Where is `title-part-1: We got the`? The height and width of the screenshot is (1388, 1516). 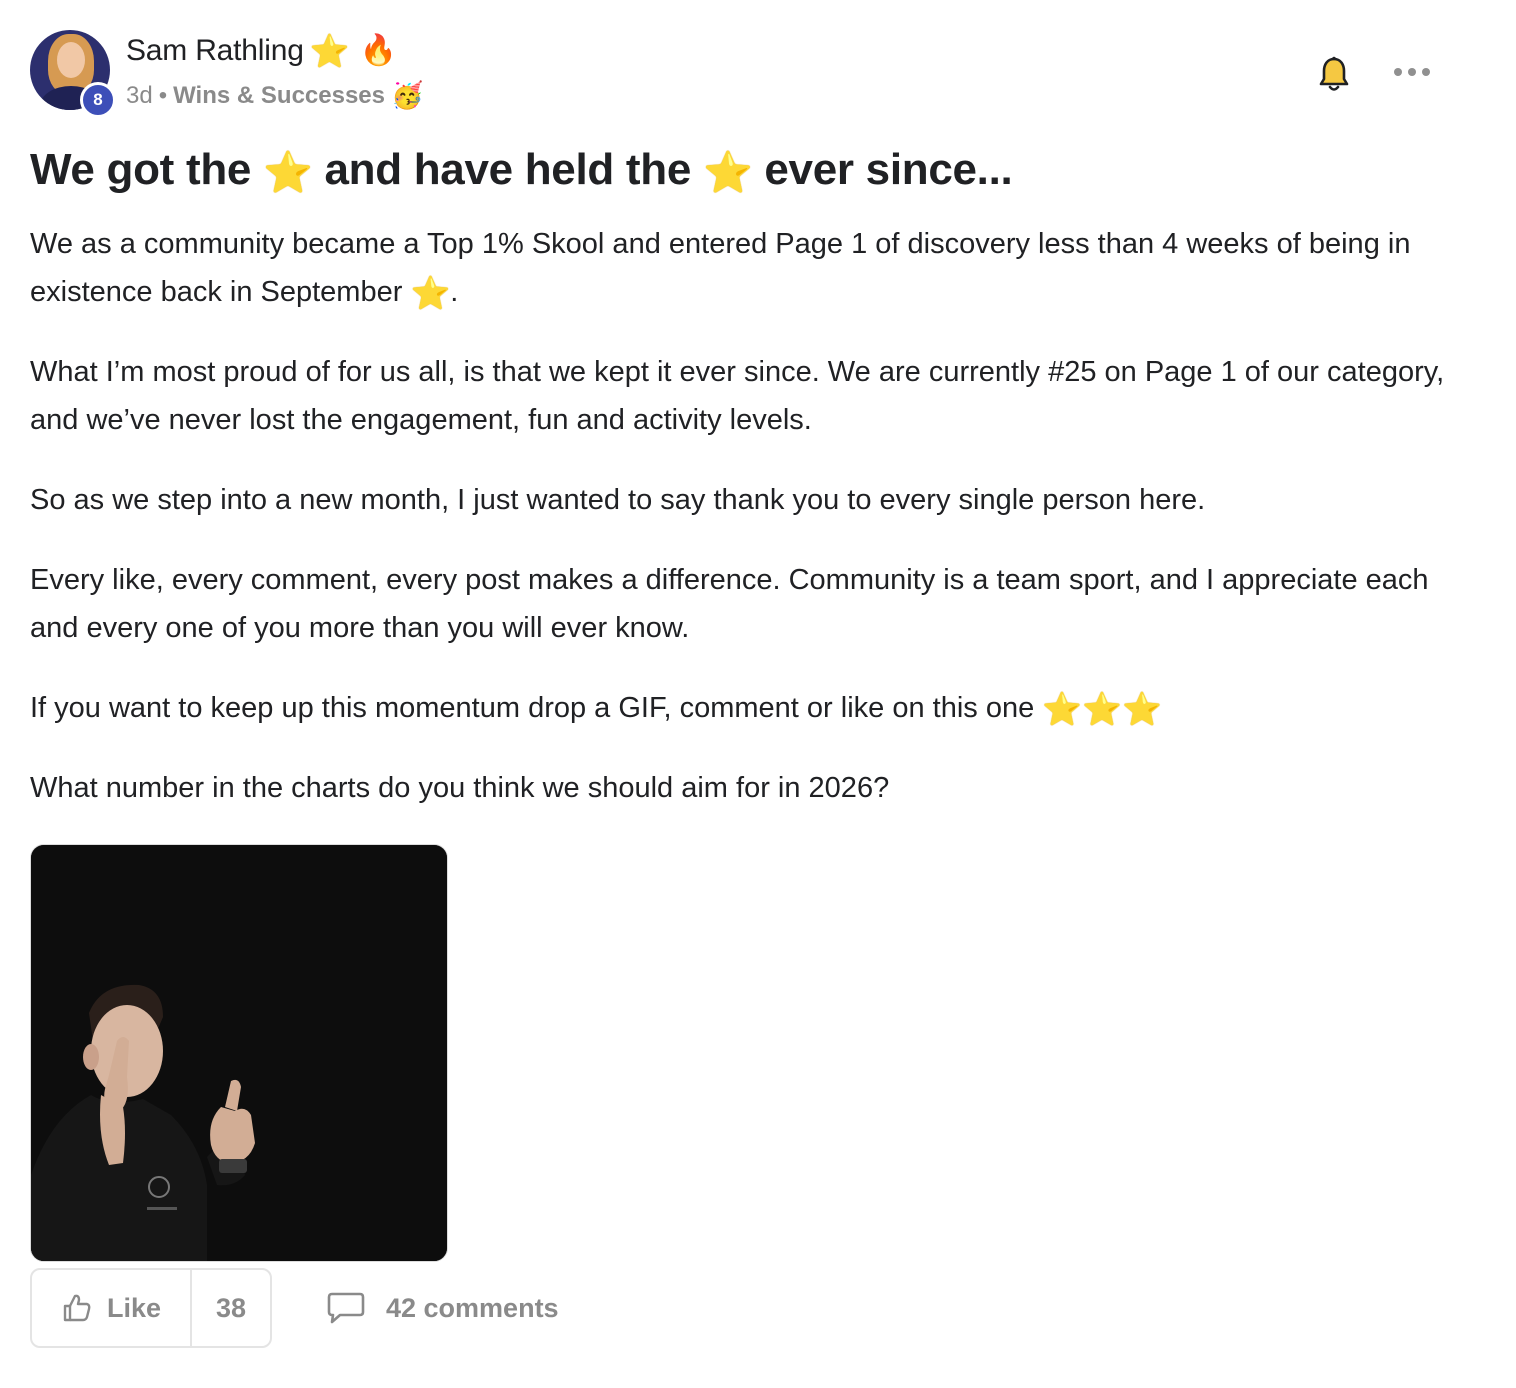 title-part-1: We got the is located at coordinates (141, 169).